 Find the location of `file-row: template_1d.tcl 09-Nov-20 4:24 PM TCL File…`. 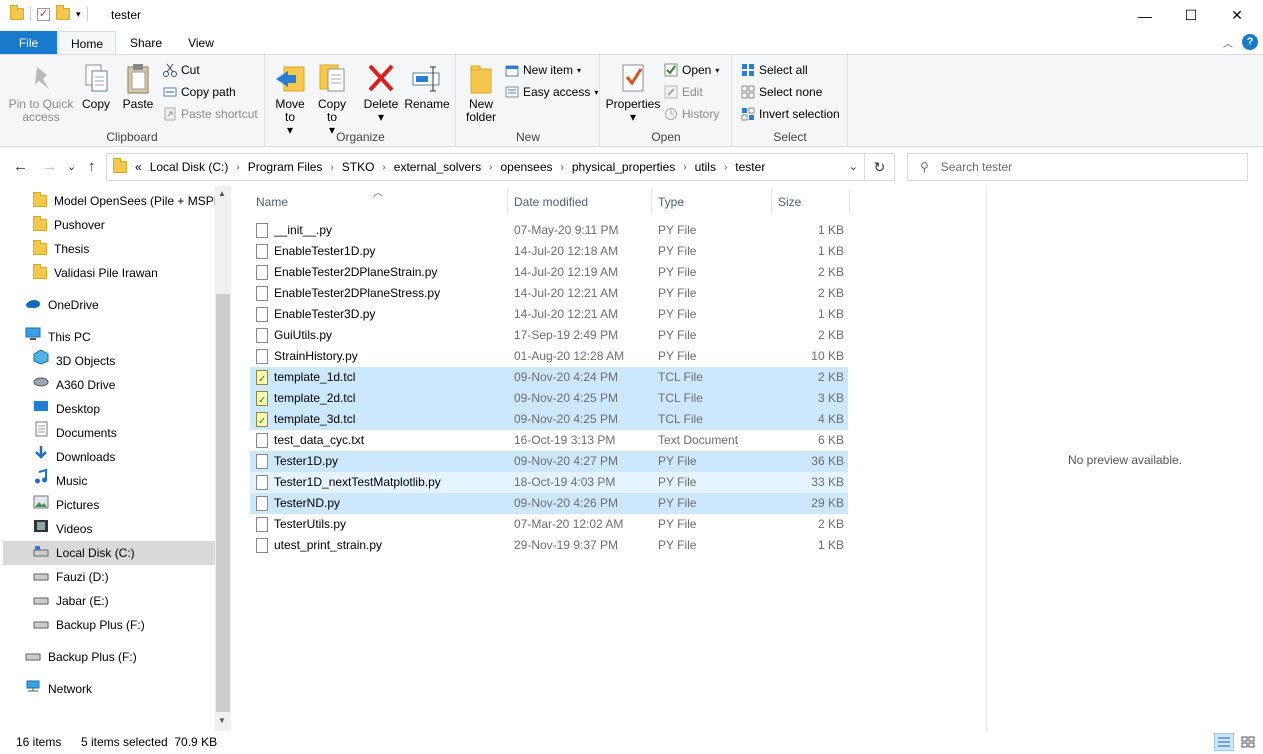

file-row: template_1d.tcl 09-Nov-20 4:24 PM TCL File… is located at coordinates (549, 378).